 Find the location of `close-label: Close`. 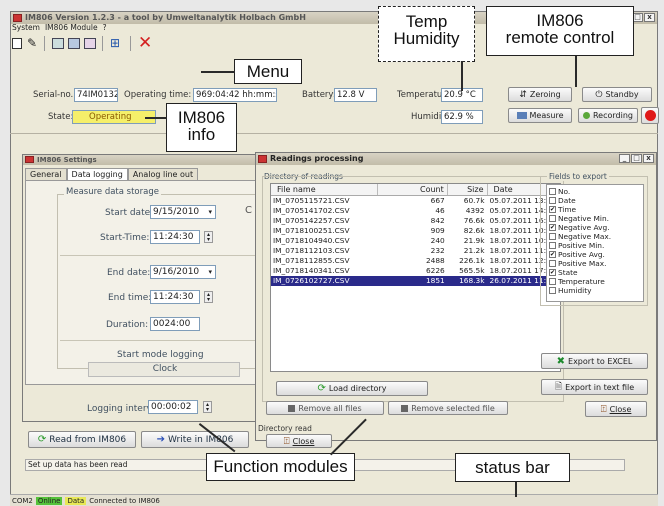

close-label: Close is located at coordinates (620, 409).